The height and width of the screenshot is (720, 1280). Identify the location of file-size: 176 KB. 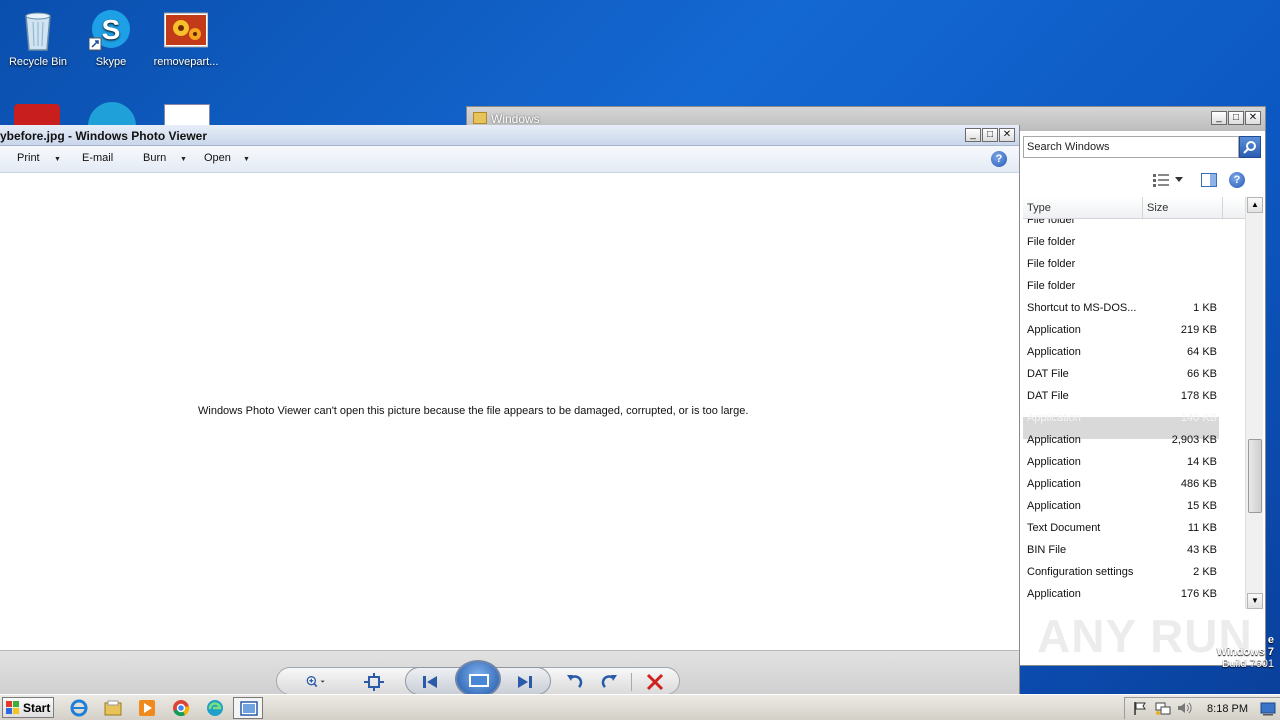
(1198, 594).